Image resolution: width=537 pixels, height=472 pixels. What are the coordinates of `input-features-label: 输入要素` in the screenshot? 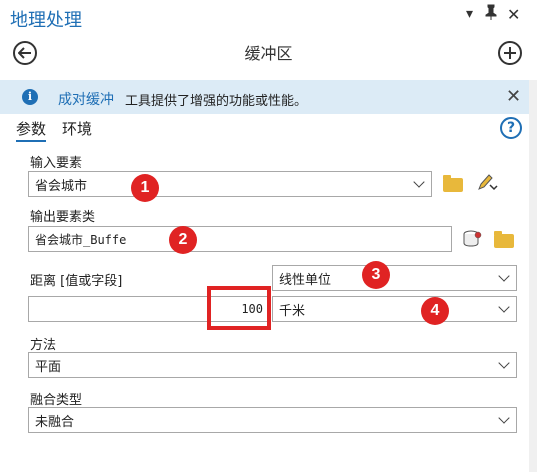 It's located at (56, 163).